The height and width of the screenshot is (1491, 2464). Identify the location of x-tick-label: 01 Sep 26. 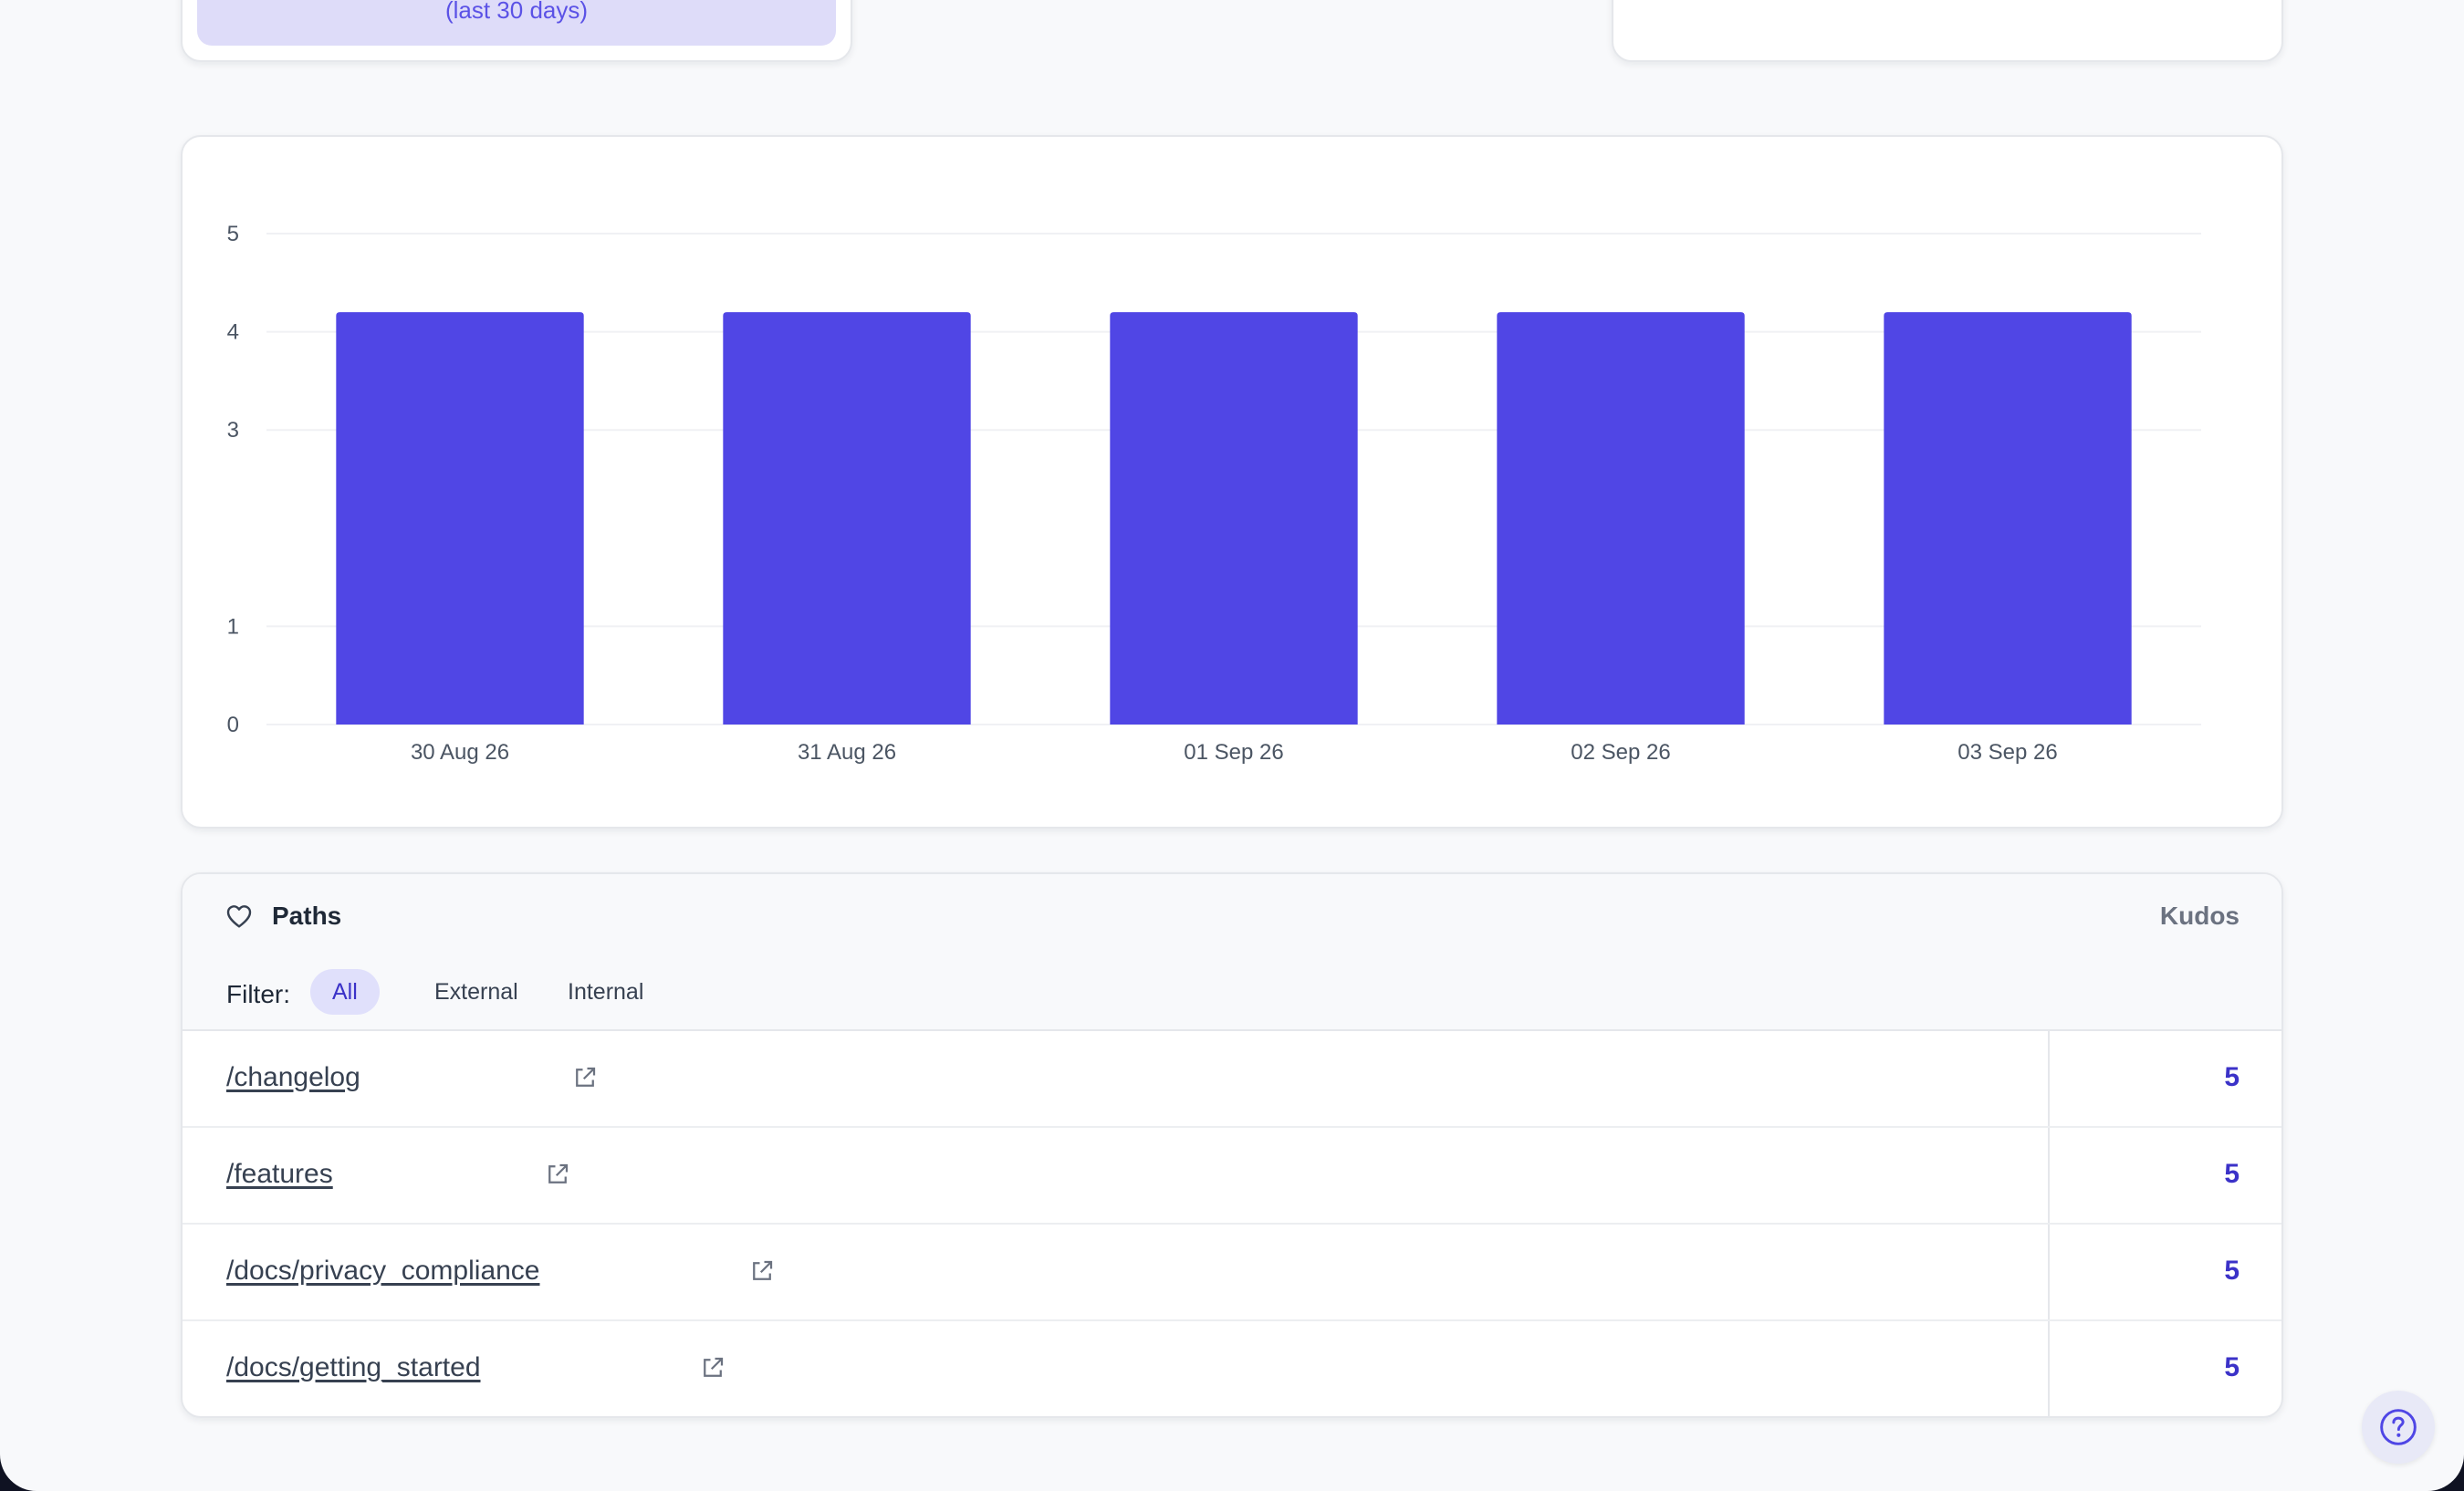
(1233, 752).